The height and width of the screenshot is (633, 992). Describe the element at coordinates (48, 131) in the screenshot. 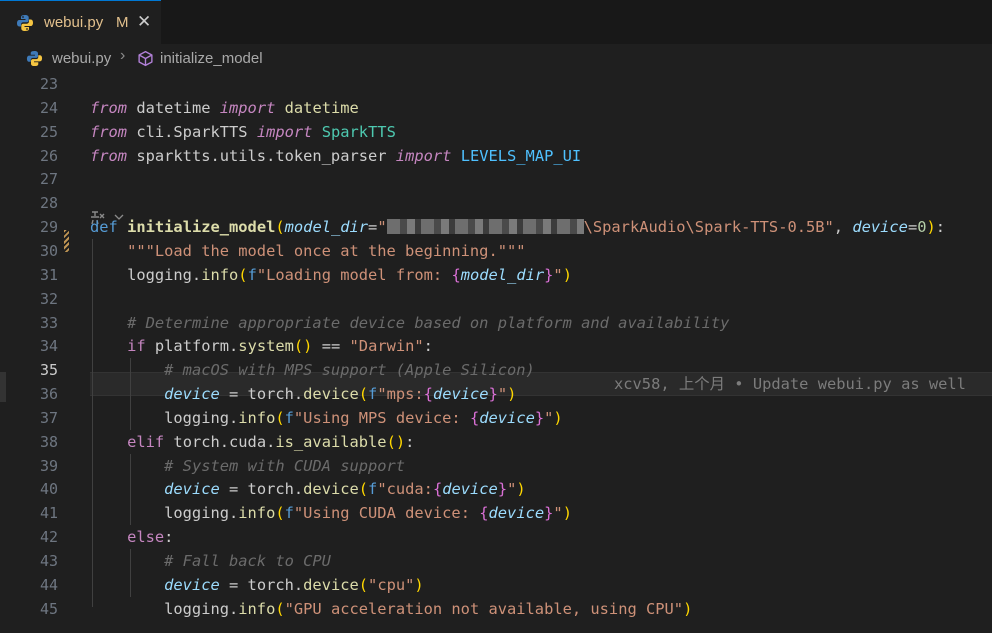

I see `line-number: 25` at that location.